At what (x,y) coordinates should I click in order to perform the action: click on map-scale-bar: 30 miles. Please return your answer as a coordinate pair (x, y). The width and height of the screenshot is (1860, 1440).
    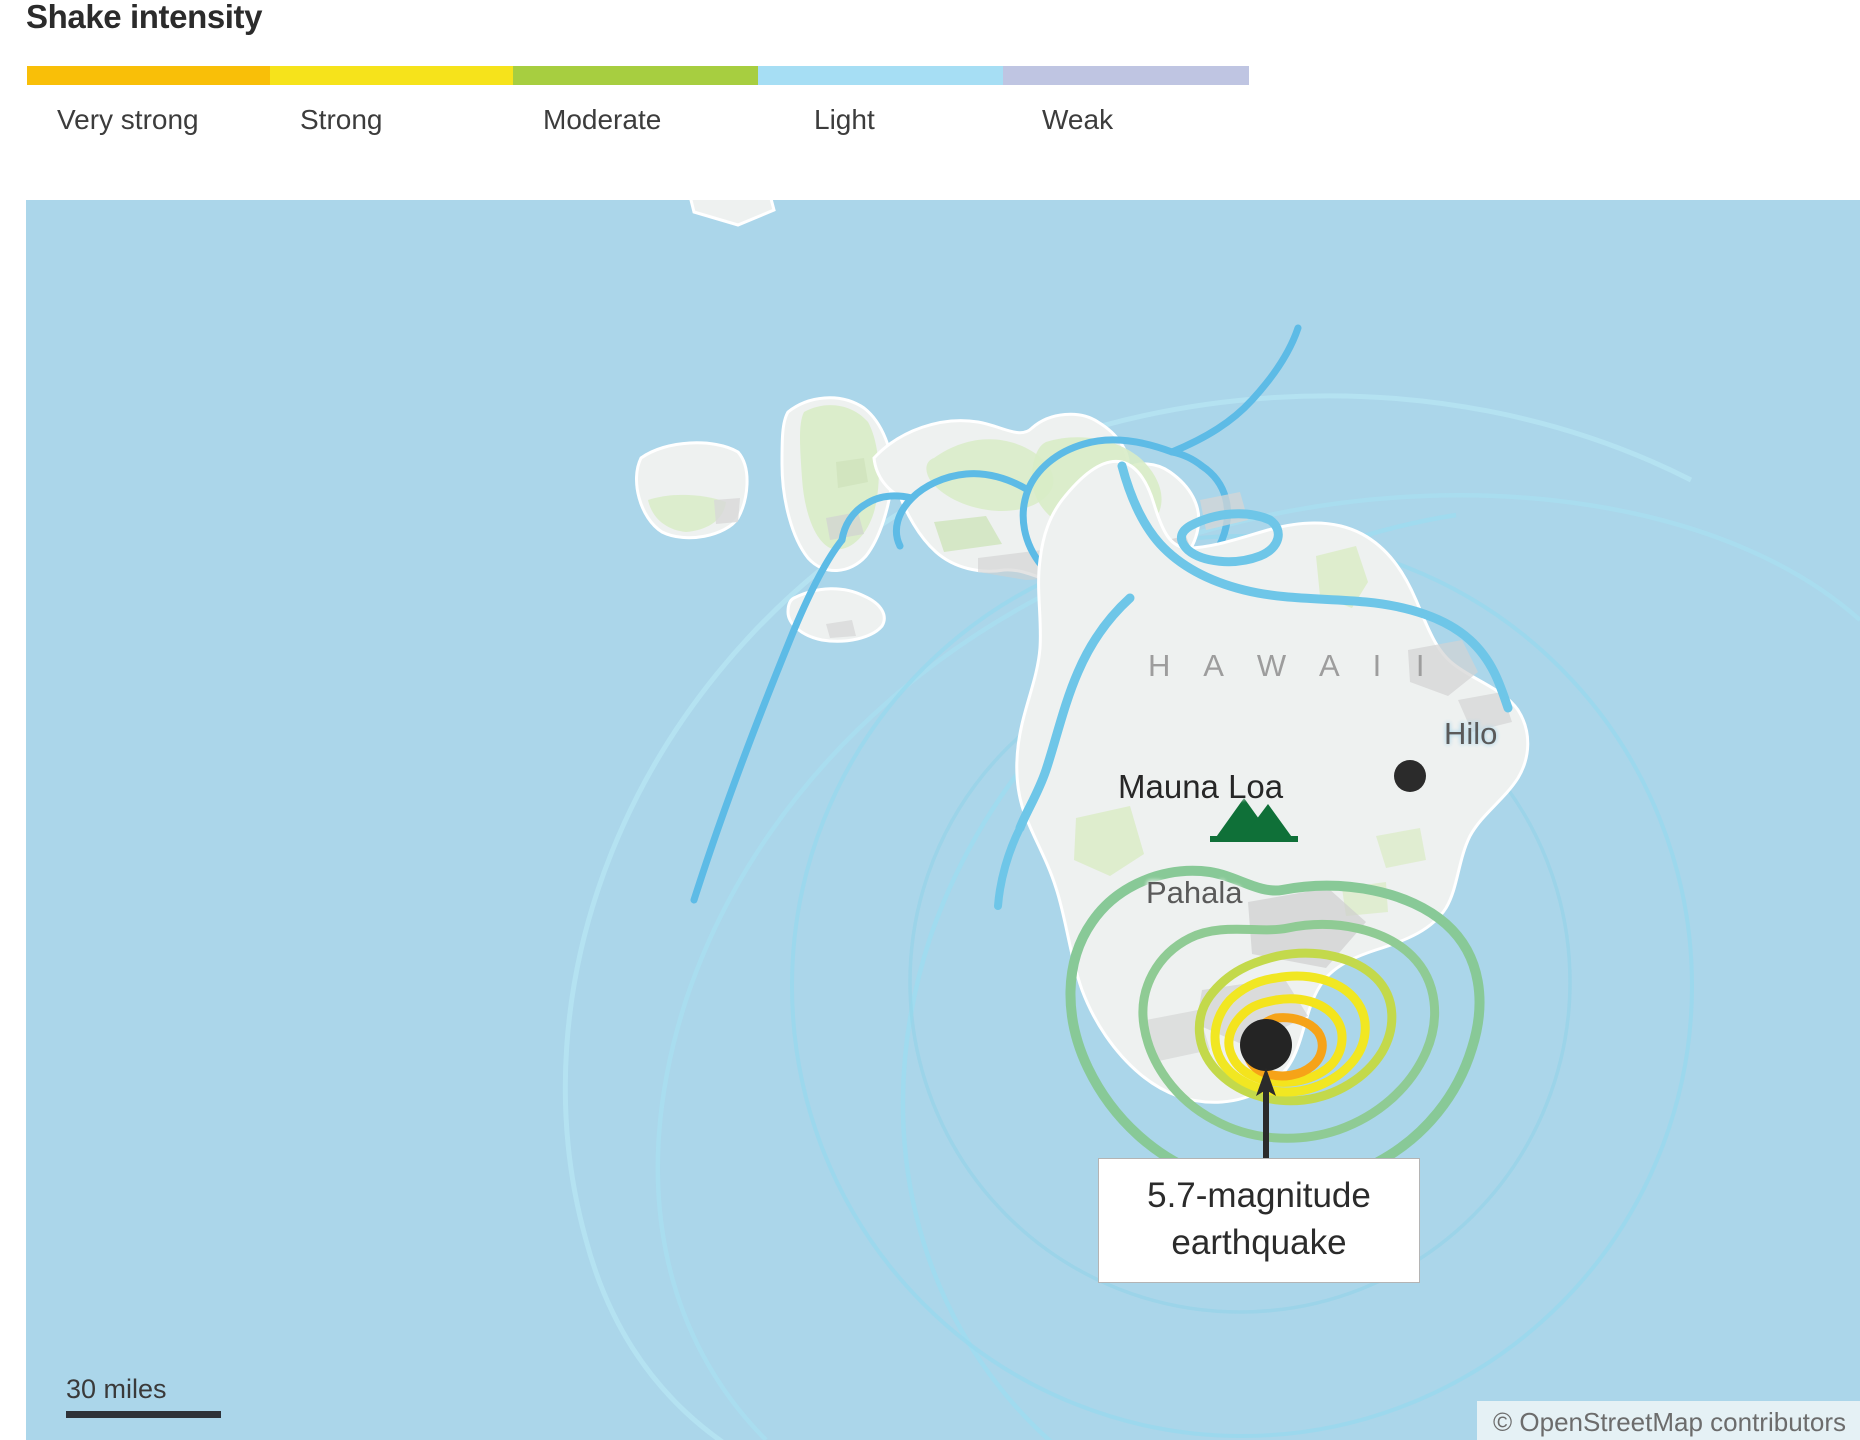
    Looking at the image, I should click on (143, 1396).